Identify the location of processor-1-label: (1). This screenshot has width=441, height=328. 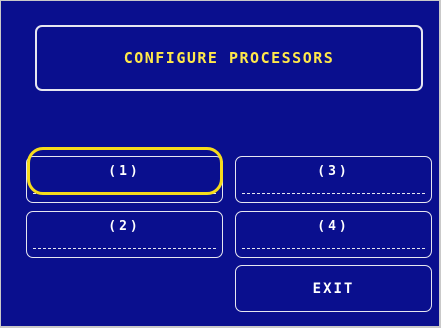
(124, 171).